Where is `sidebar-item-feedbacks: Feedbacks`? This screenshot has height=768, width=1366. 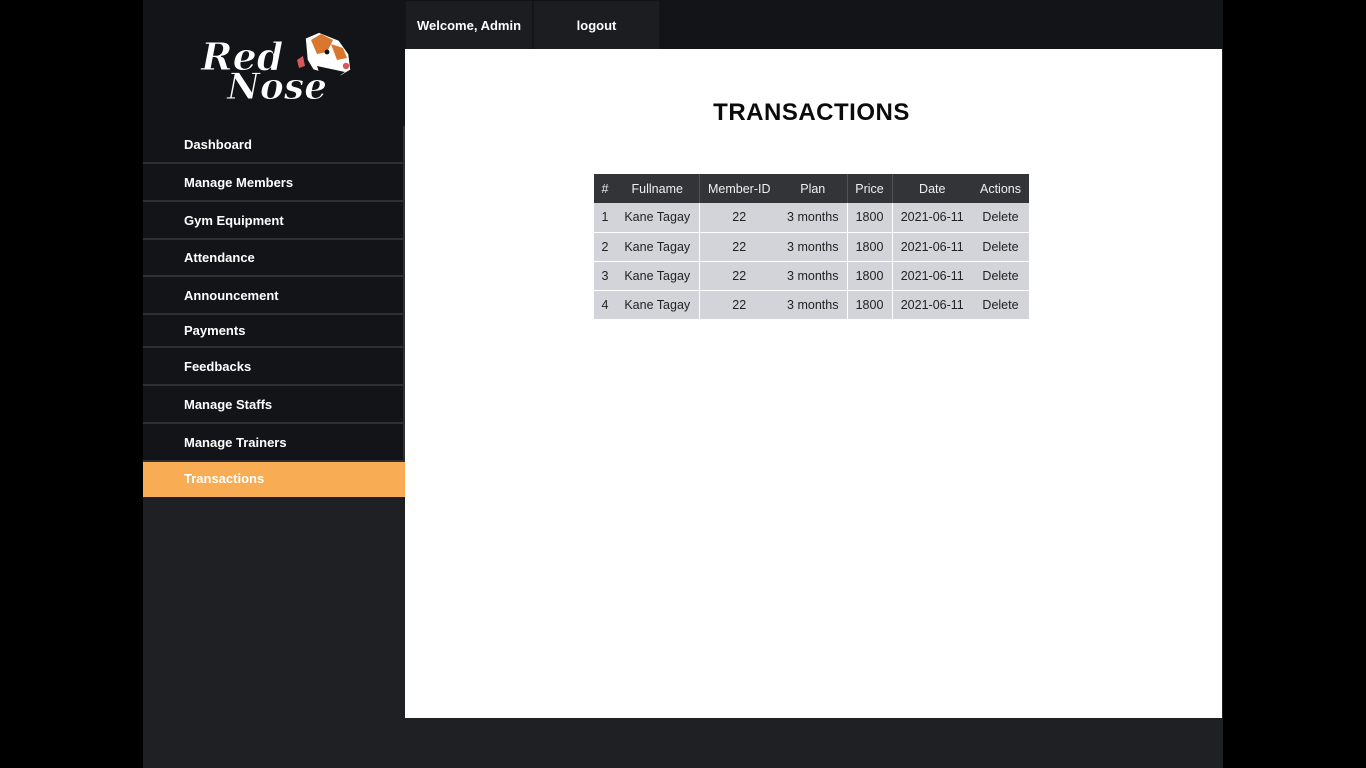 sidebar-item-feedbacks: Feedbacks is located at coordinates (274, 367).